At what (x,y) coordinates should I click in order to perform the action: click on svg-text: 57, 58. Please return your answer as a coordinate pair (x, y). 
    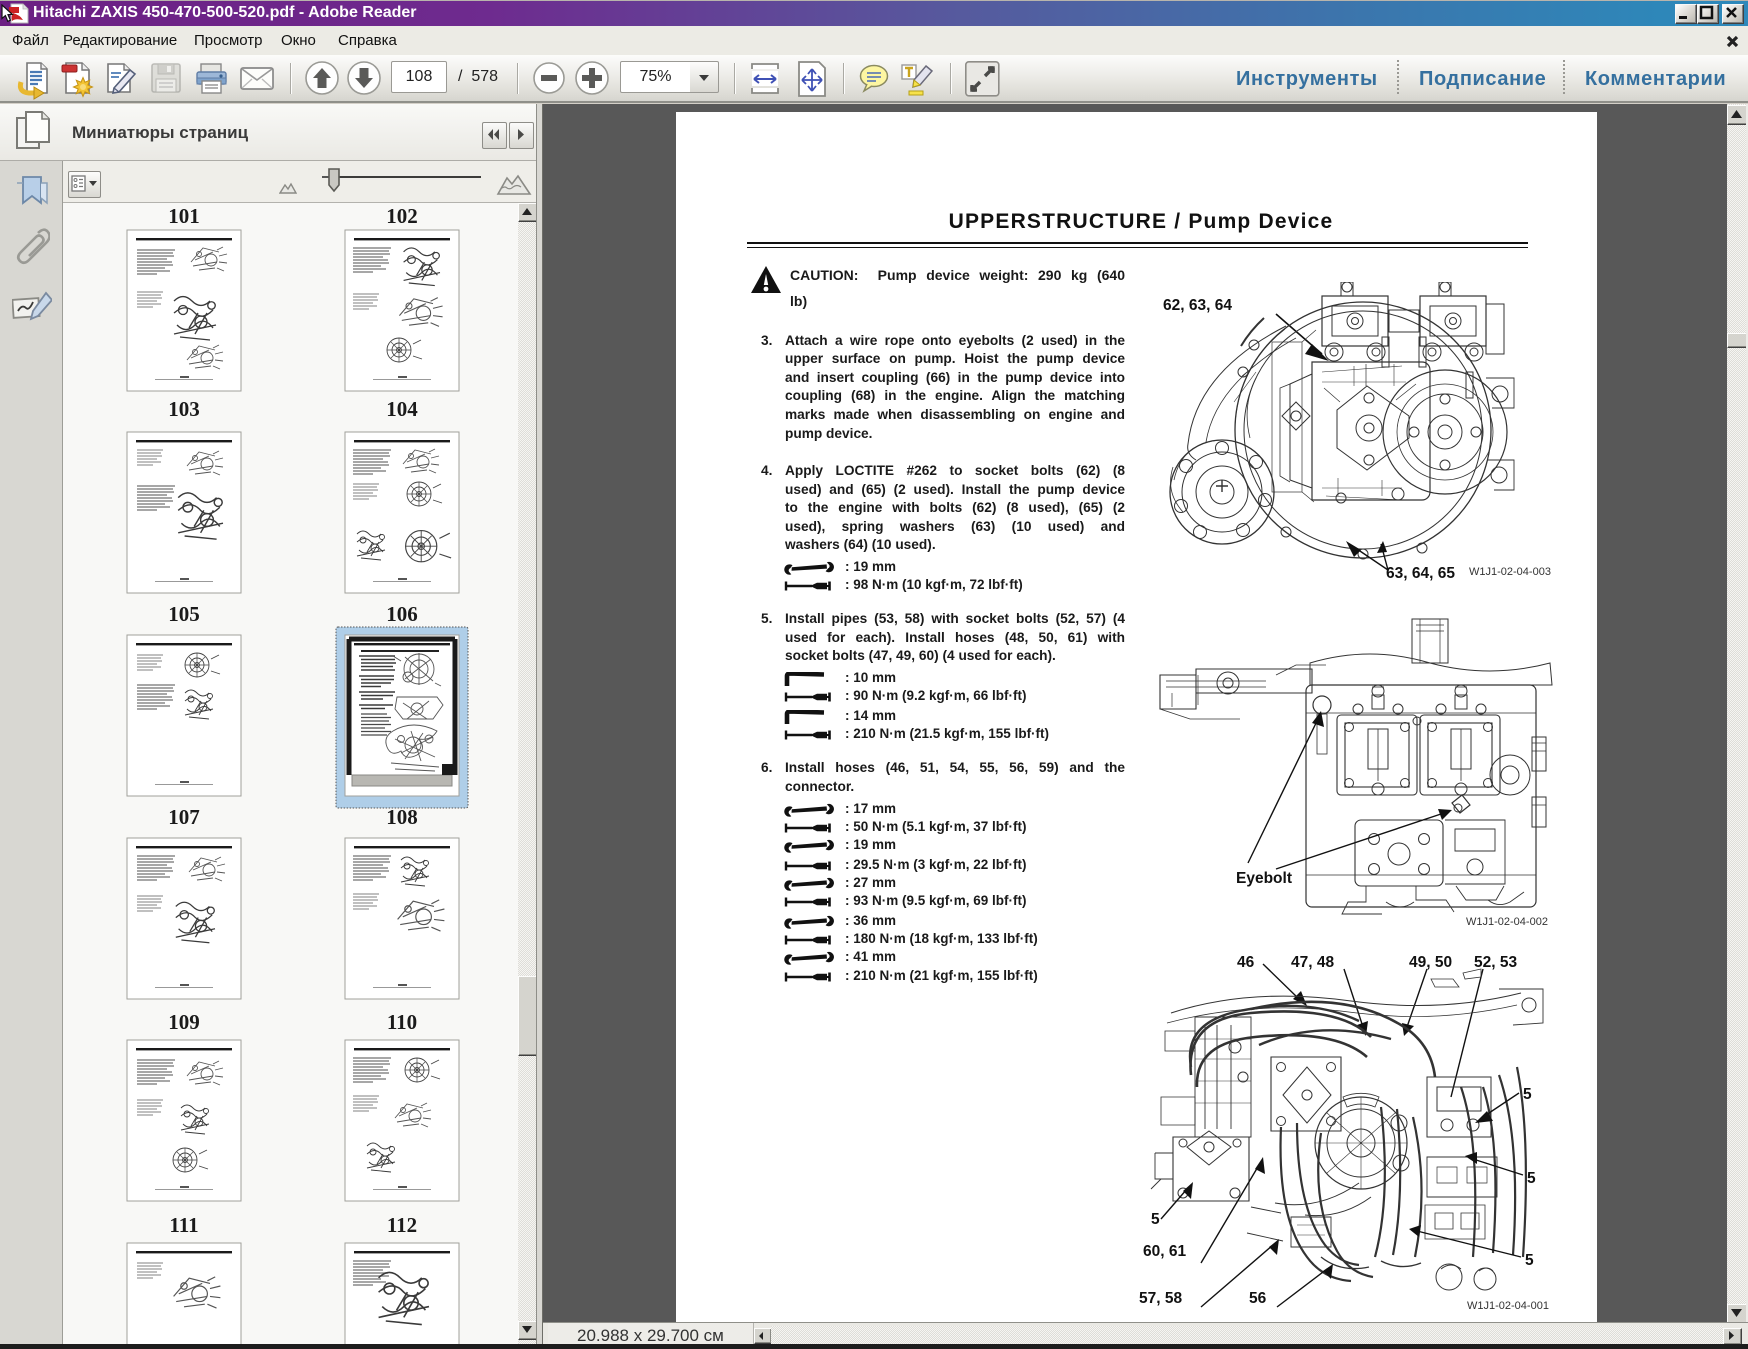
    Looking at the image, I should click on (1160, 1298).